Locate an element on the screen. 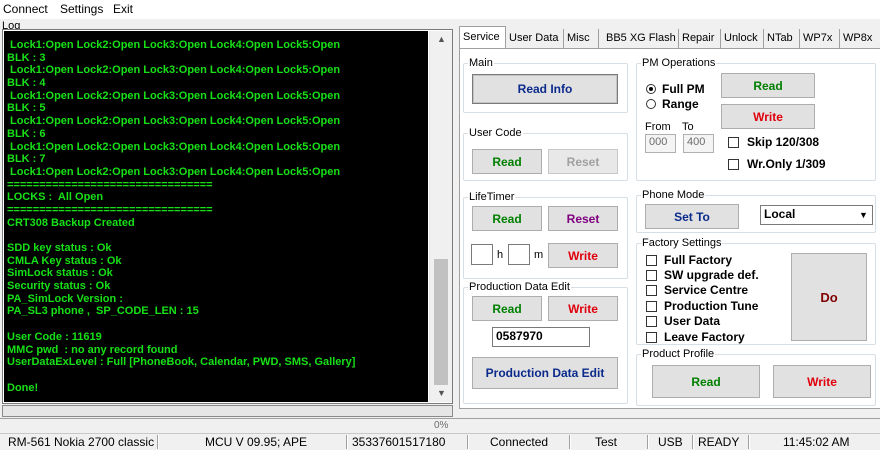 This screenshot has height=450, width=880. main-group-title: Main is located at coordinates (481, 63).